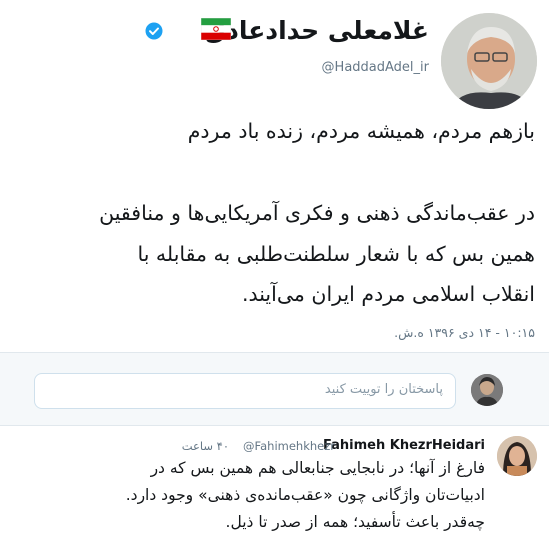  I want to click on tweet-text-line-1: بازهم مردم، همیشه مردم، زنده باد مردم, so click(361, 131).